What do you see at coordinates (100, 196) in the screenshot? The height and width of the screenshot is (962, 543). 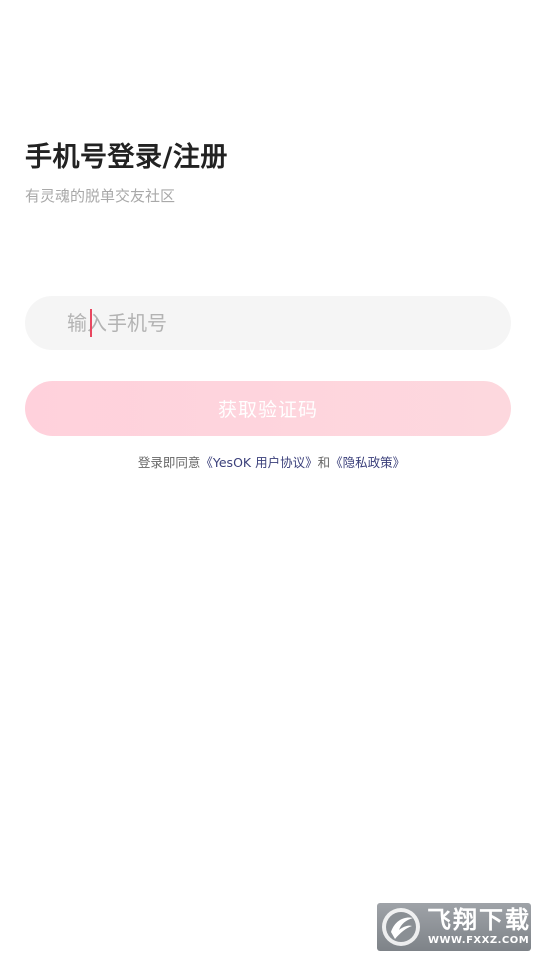 I see `page-subtitle: 有灵魂的脱单交友社区` at bounding box center [100, 196].